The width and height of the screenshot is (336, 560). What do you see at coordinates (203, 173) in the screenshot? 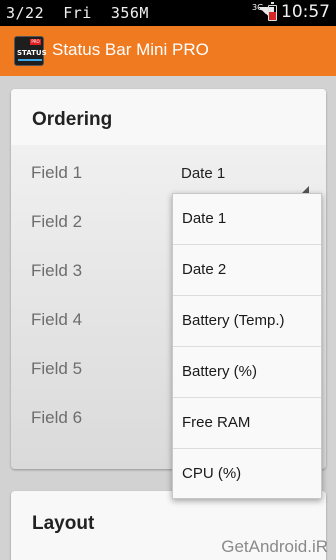
I see `select-value: Date 1` at bounding box center [203, 173].